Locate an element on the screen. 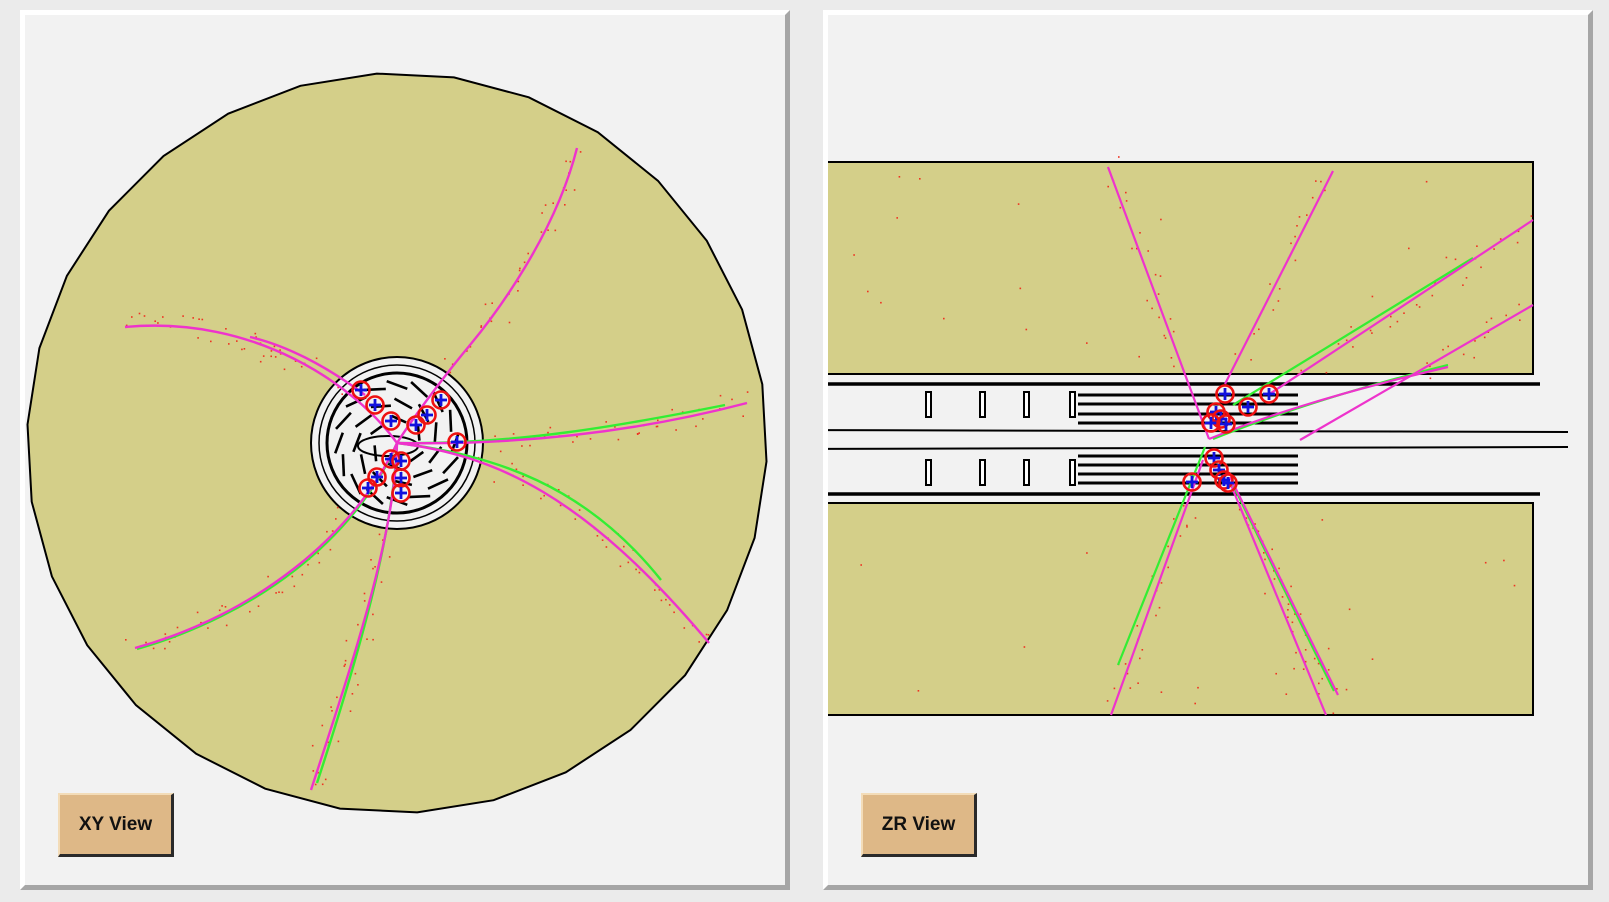 The image size is (1609, 902). vertex-markers is located at coordinates (1230, 438).